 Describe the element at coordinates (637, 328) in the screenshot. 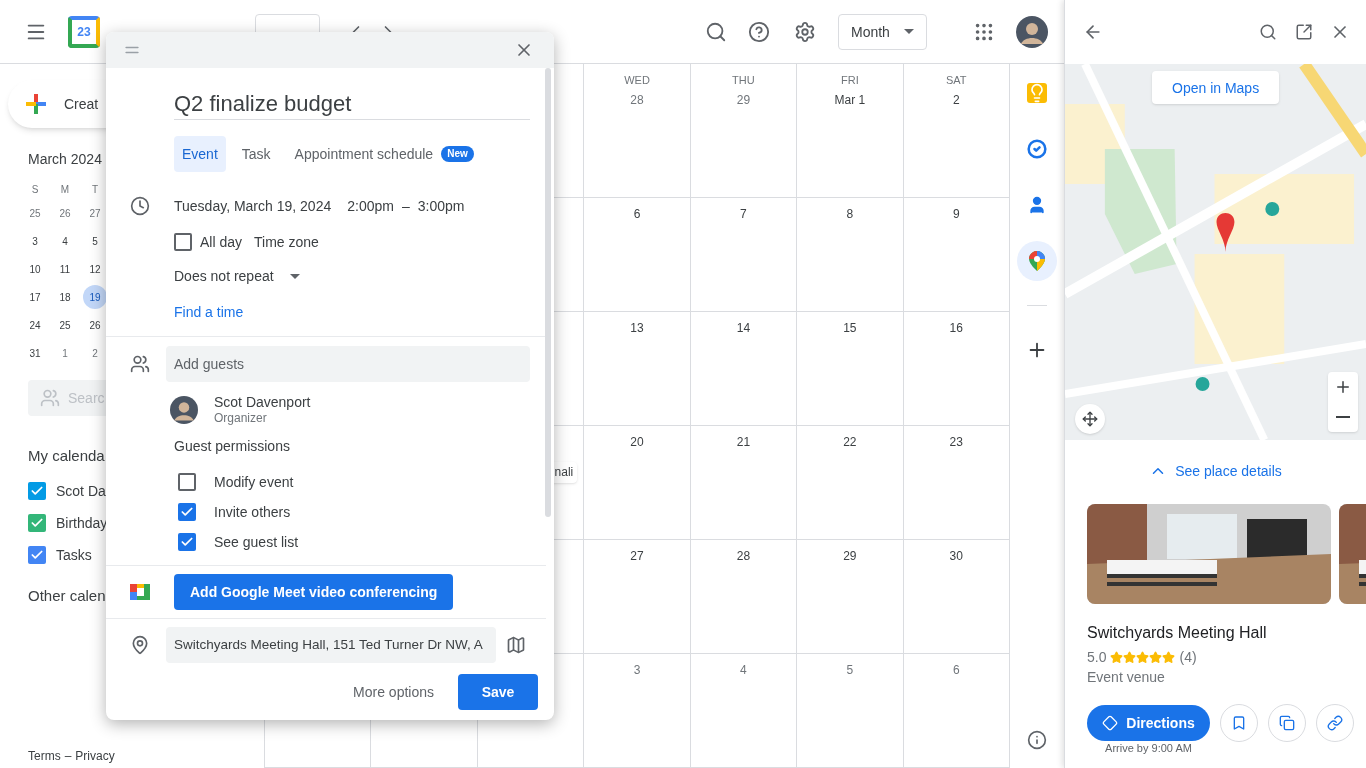

I see `day-number: 13` at that location.